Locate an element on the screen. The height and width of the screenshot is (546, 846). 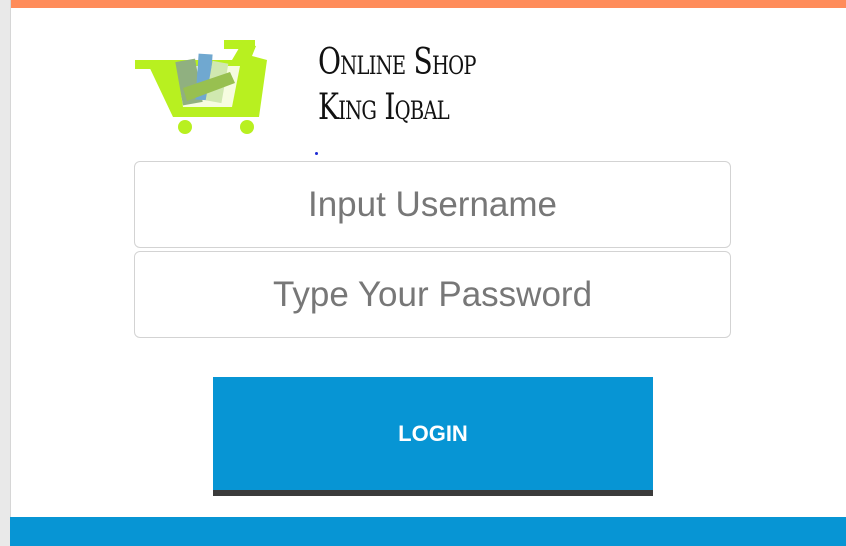
shopping-cart-icon is located at coordinates (201, 87).